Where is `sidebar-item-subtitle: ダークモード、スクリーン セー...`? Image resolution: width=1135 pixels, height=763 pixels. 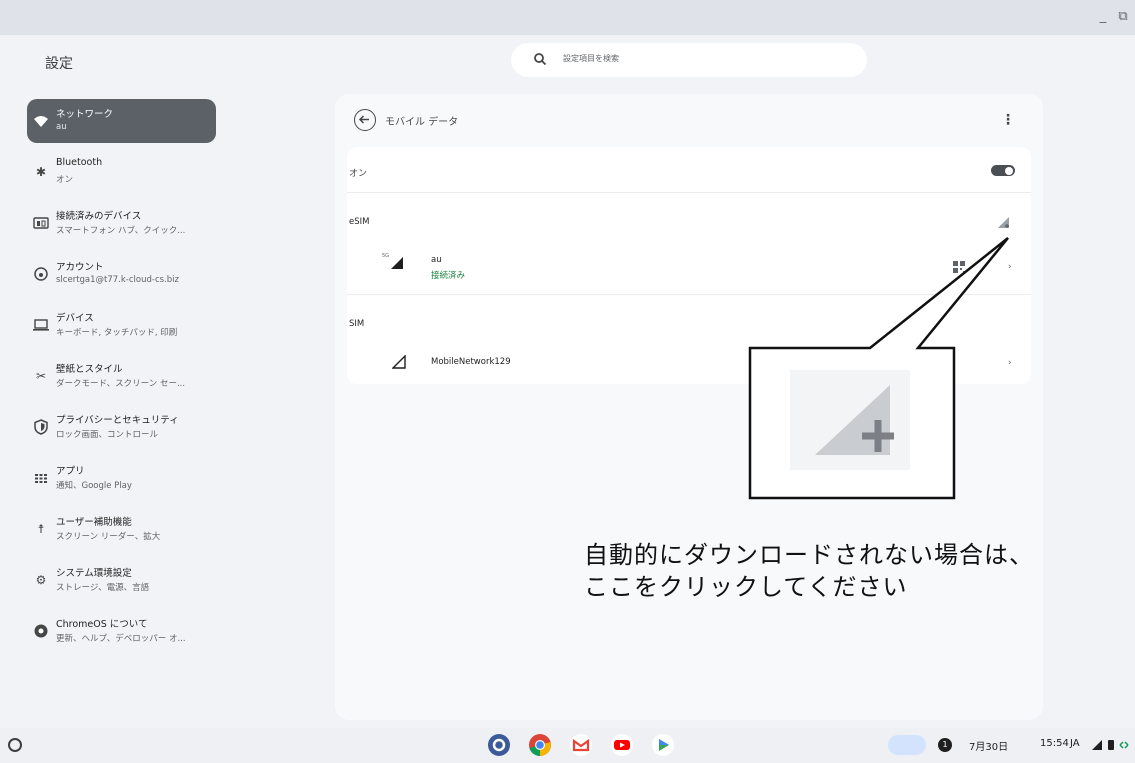
sidebar-item-subtitle: ダークモード、スクリーン セー... is located at coordinates (121, 384).